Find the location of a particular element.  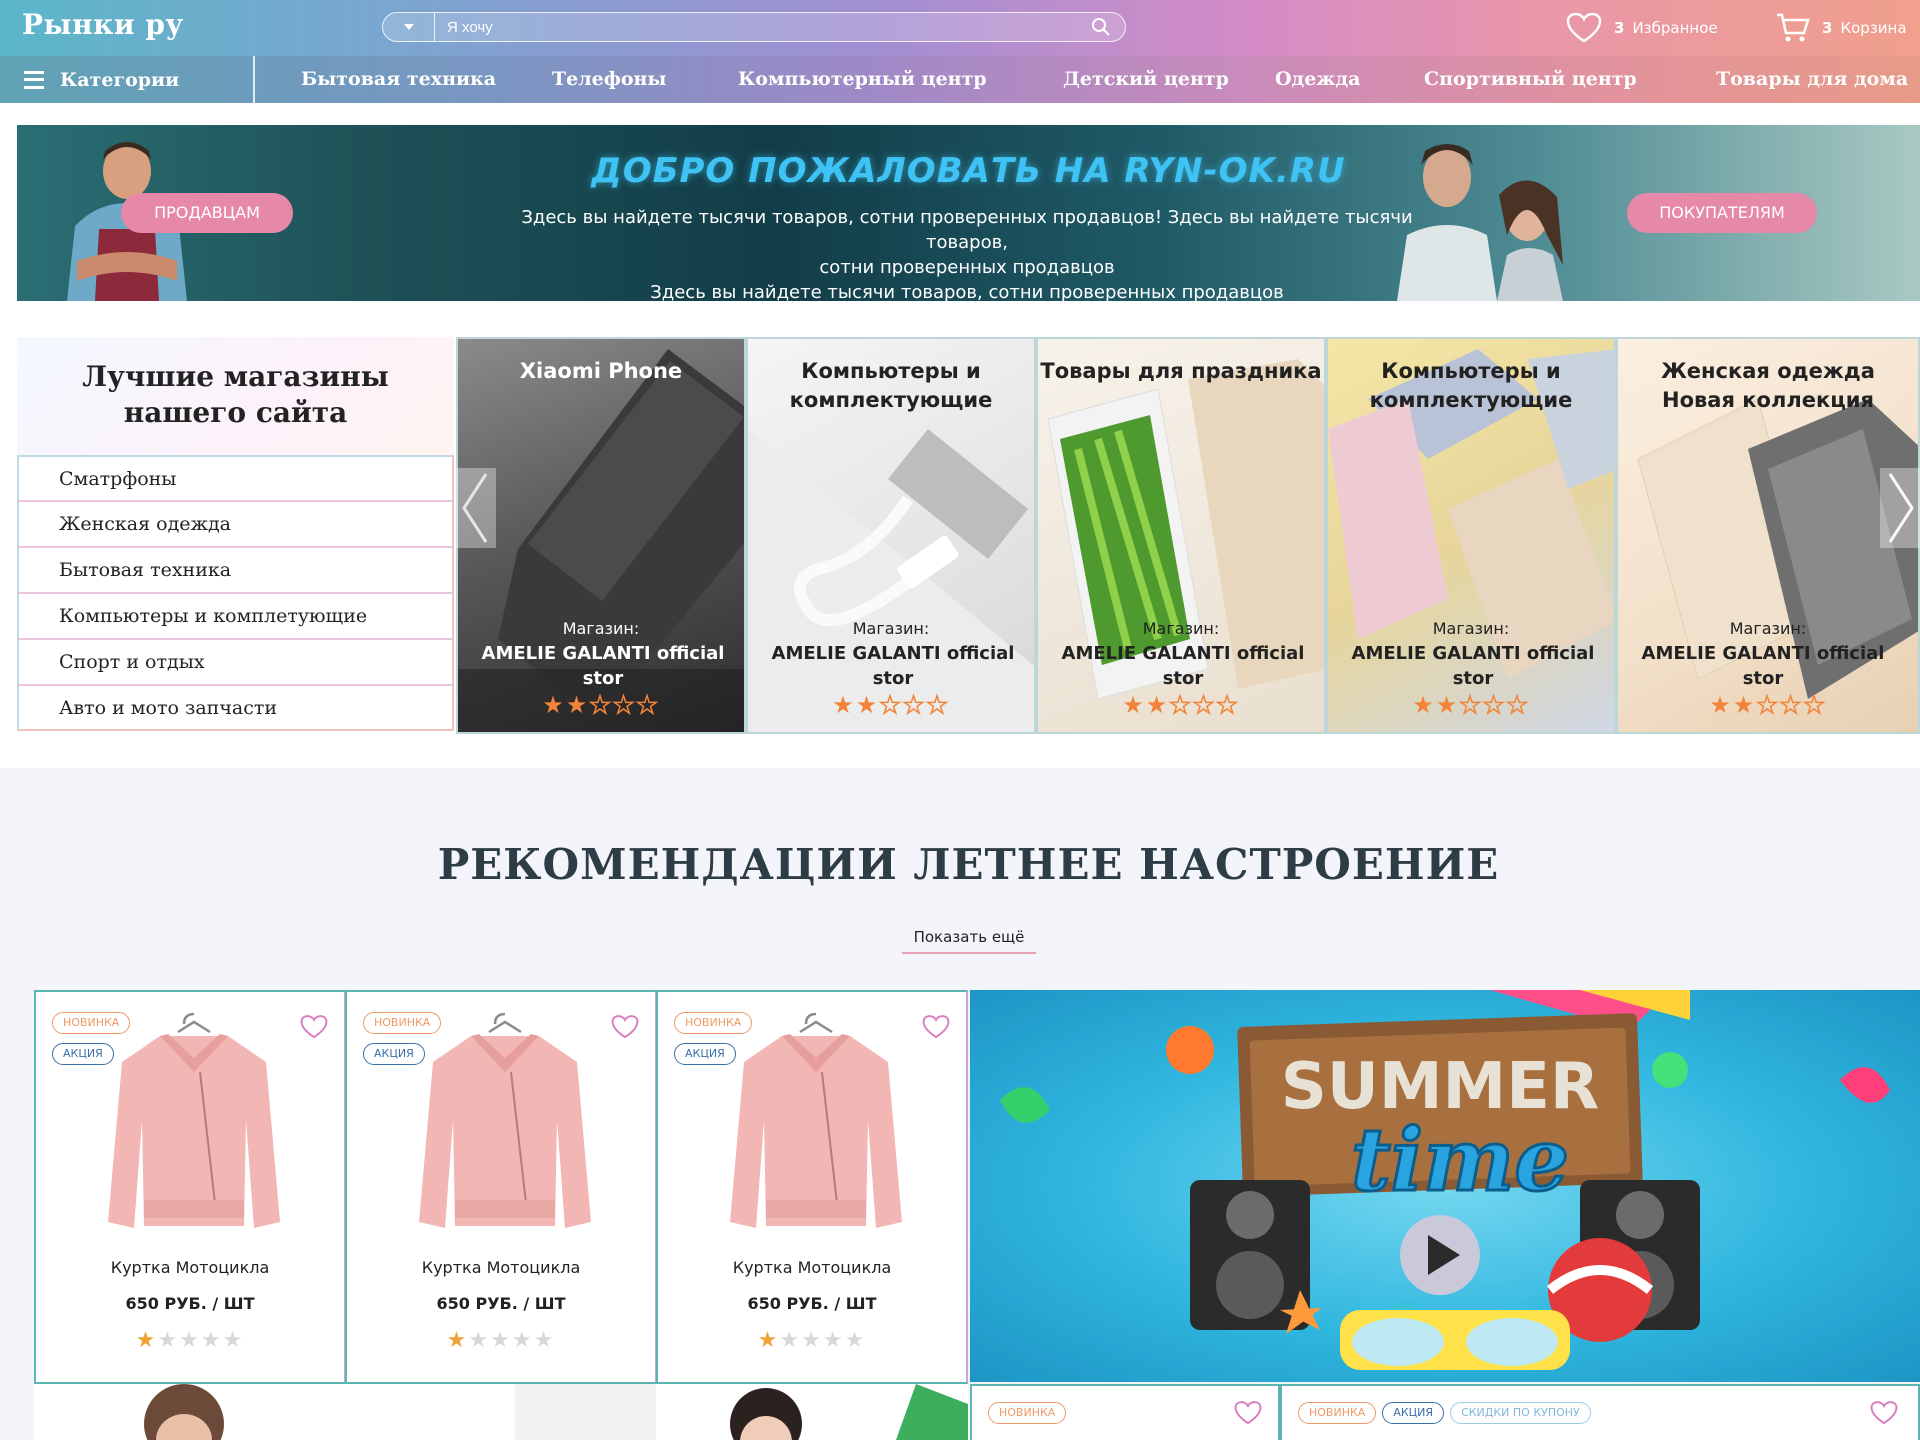

search-category-dropdown is located at coordinates (409, 27).